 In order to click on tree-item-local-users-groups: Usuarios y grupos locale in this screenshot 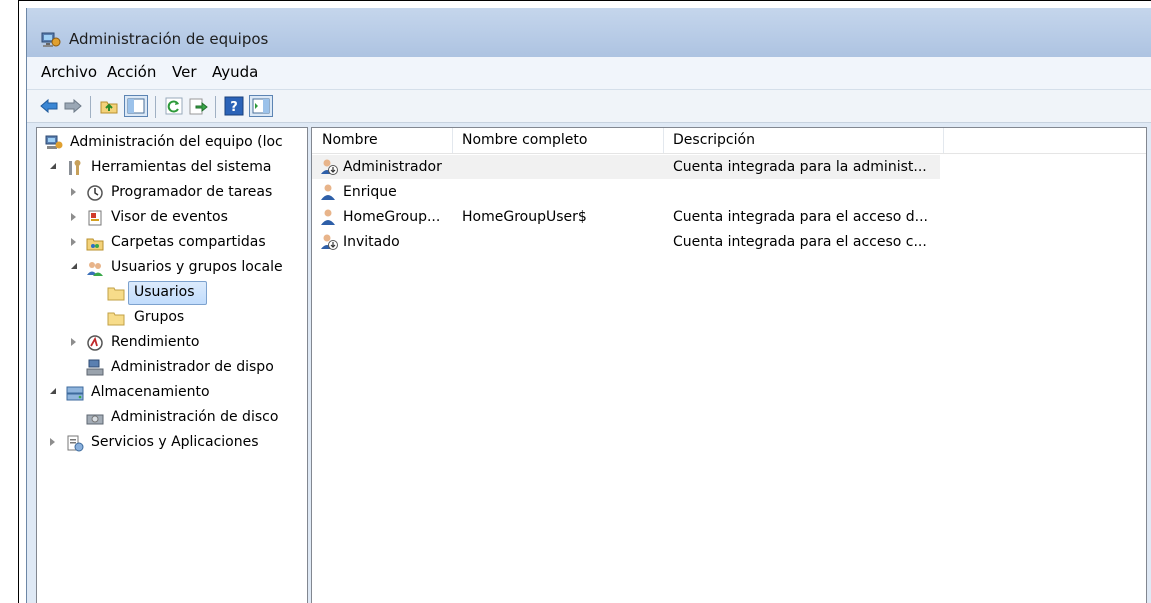, I will do `click(172, 268)`.